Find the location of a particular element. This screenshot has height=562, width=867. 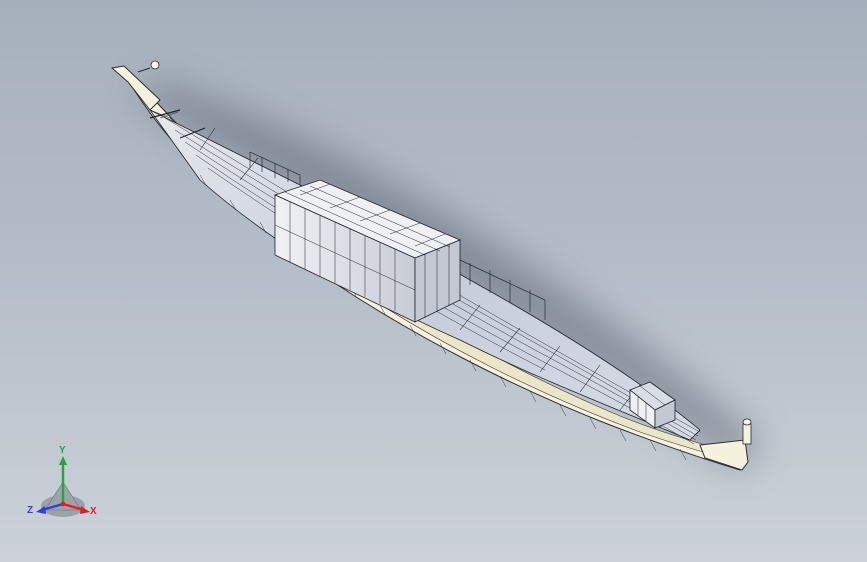

y-axis-label: Y is located at coordinates (62, 450).